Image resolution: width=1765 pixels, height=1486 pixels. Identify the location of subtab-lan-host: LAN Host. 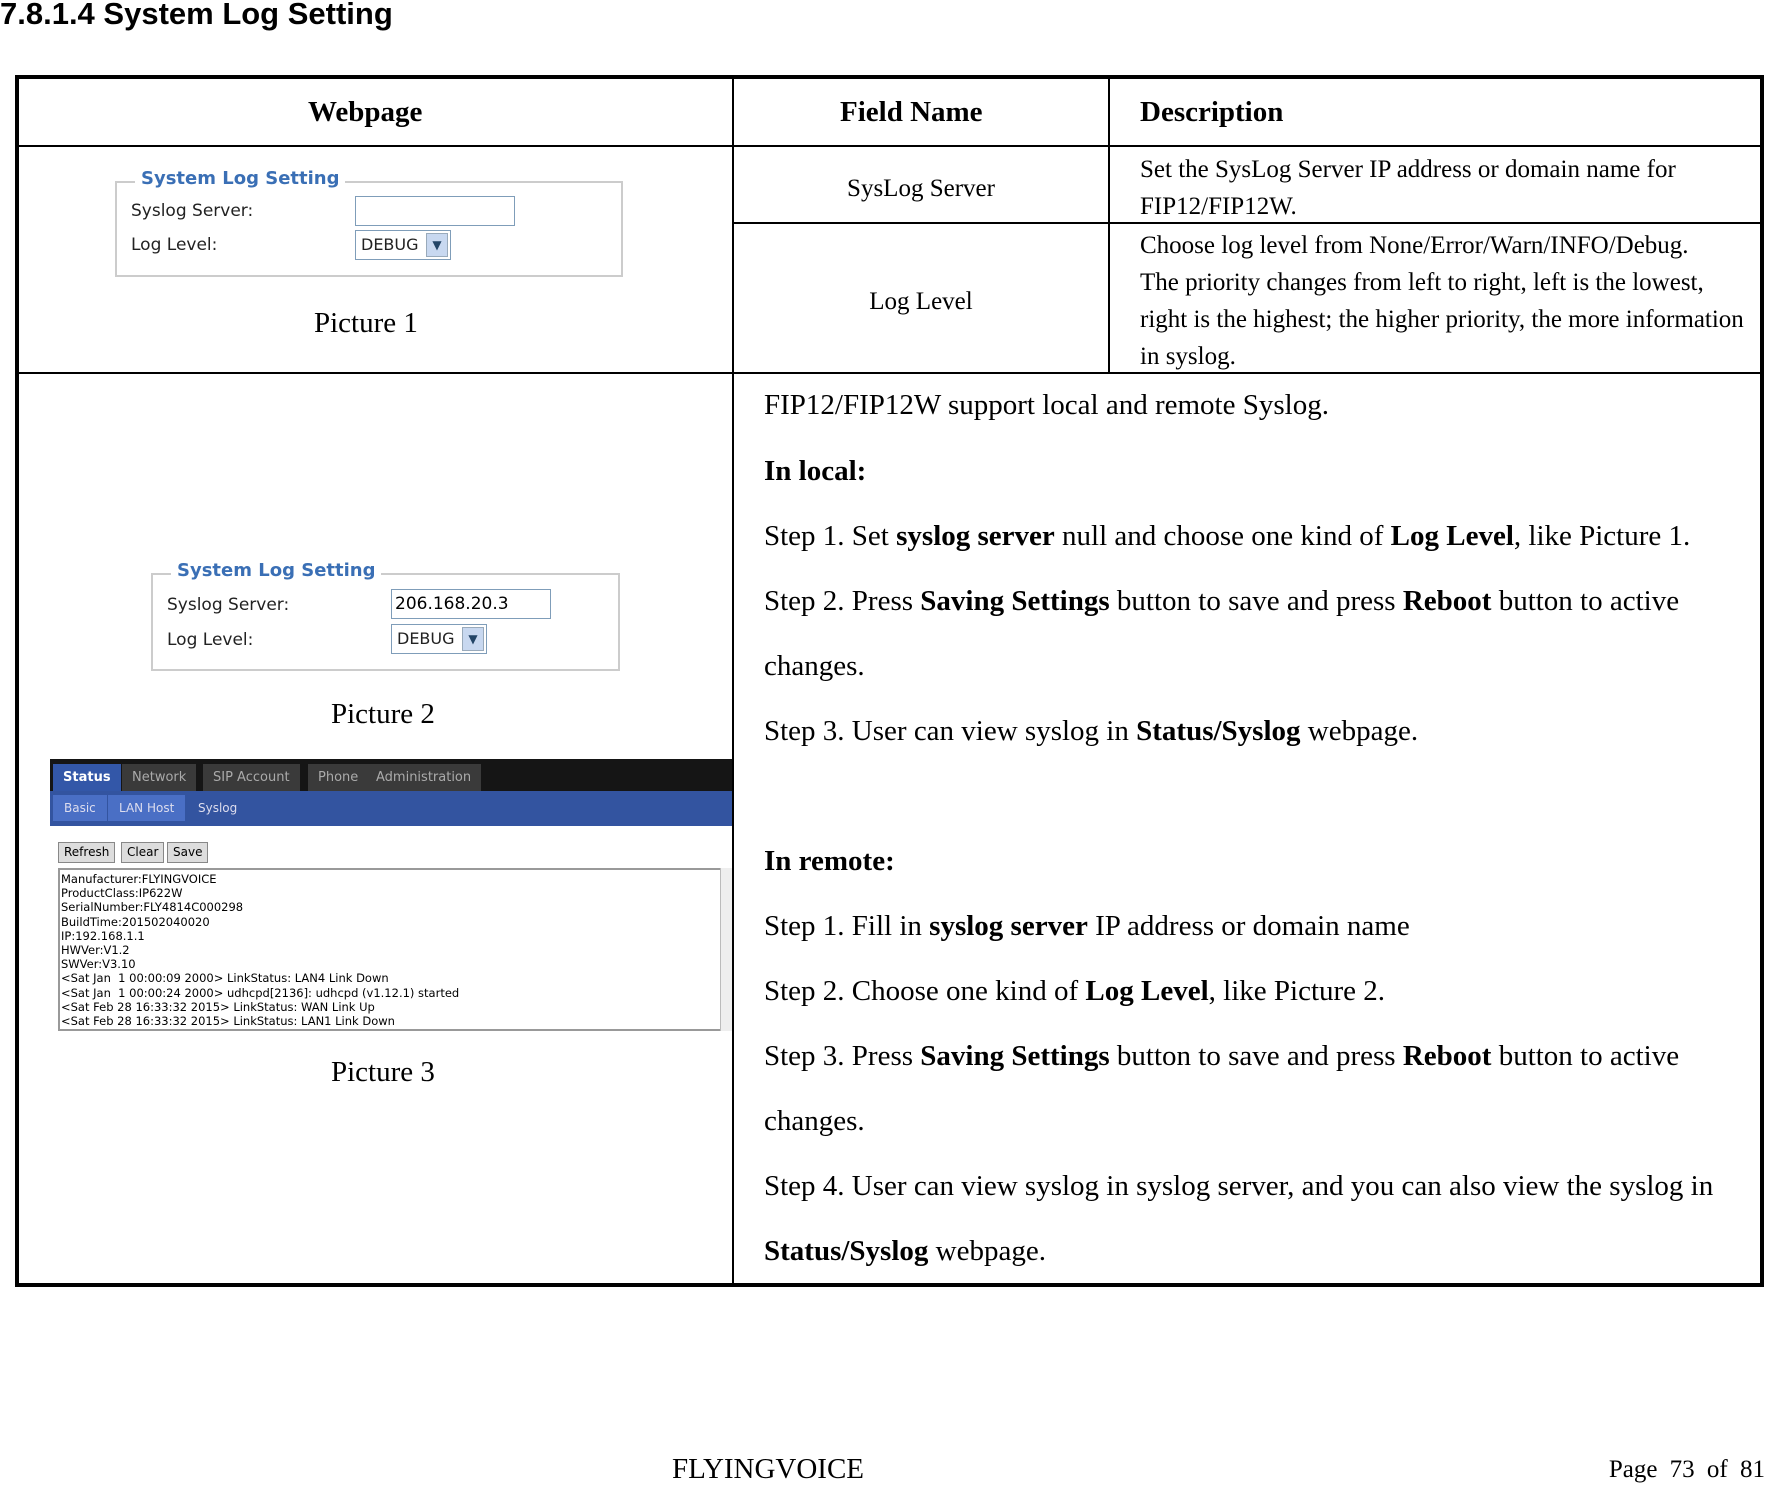
(147, 808).